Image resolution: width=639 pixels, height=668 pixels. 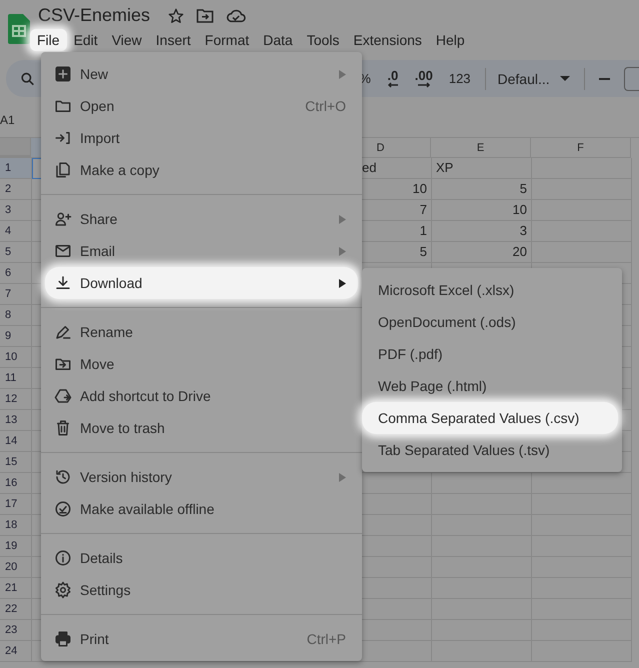 I want to click on menu-item: Move, so click(x=201, y=364).